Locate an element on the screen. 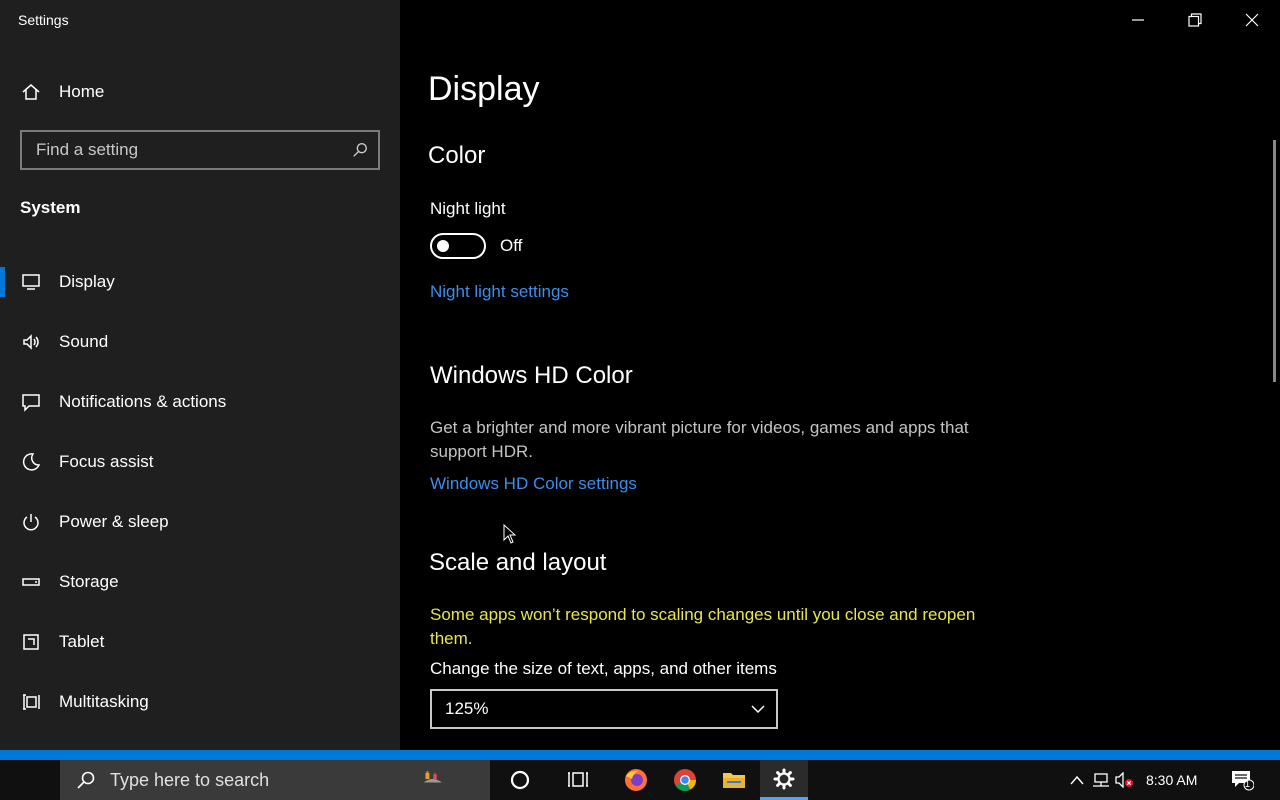 The width and height of the screenshot is (1280, 800). night-light-label: Night light is located at coordinates (468, 208).